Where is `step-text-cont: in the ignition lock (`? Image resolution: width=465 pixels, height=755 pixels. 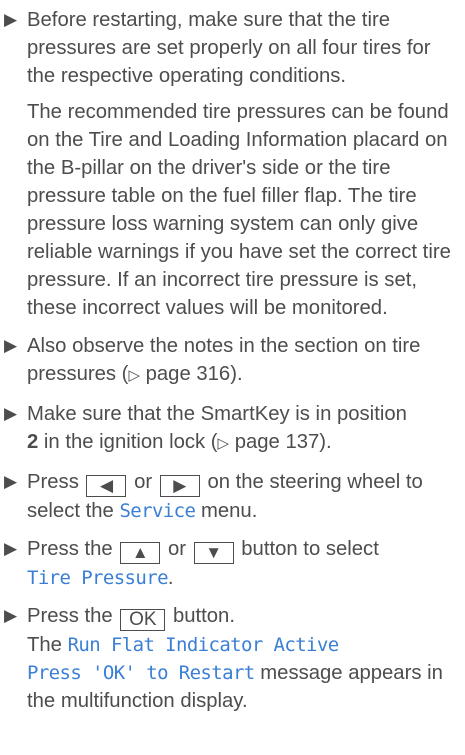
step-text-cont: in the ignition lock ( is located at coordinates (128, 442).